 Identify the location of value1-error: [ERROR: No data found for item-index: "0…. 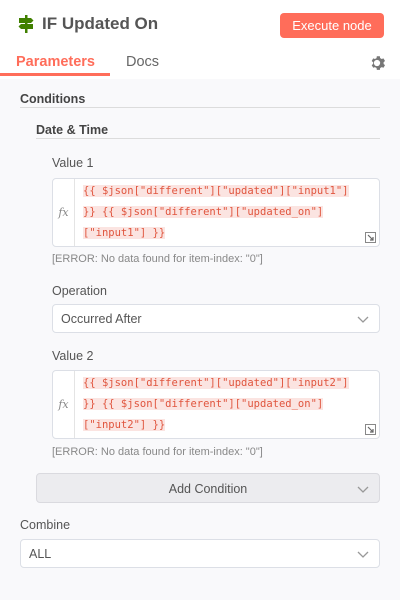
(157, 259).